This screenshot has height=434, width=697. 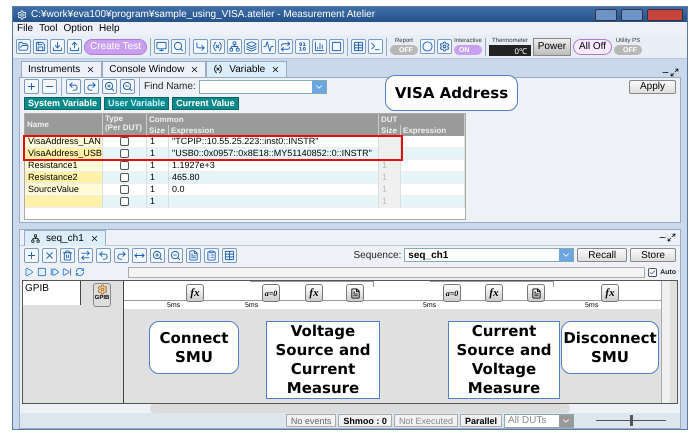 What do you see at coordinates (539, 421) in the screenshot?
I see `dut-select: All DUTs` at bounding box center [539, 421].